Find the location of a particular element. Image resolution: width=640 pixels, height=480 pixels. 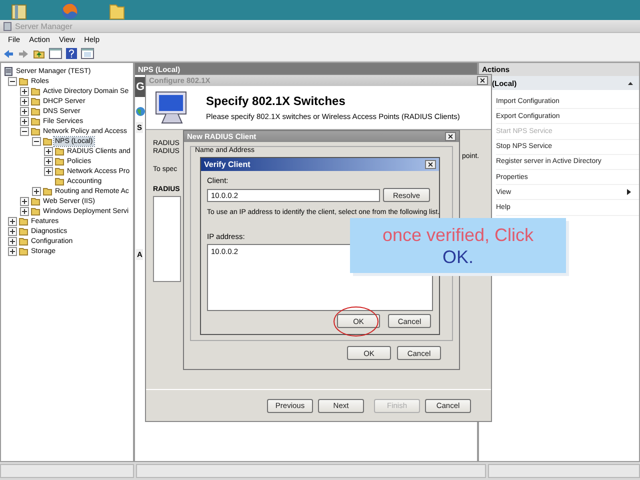

banner-title: G is located at coordinates (140, 87).